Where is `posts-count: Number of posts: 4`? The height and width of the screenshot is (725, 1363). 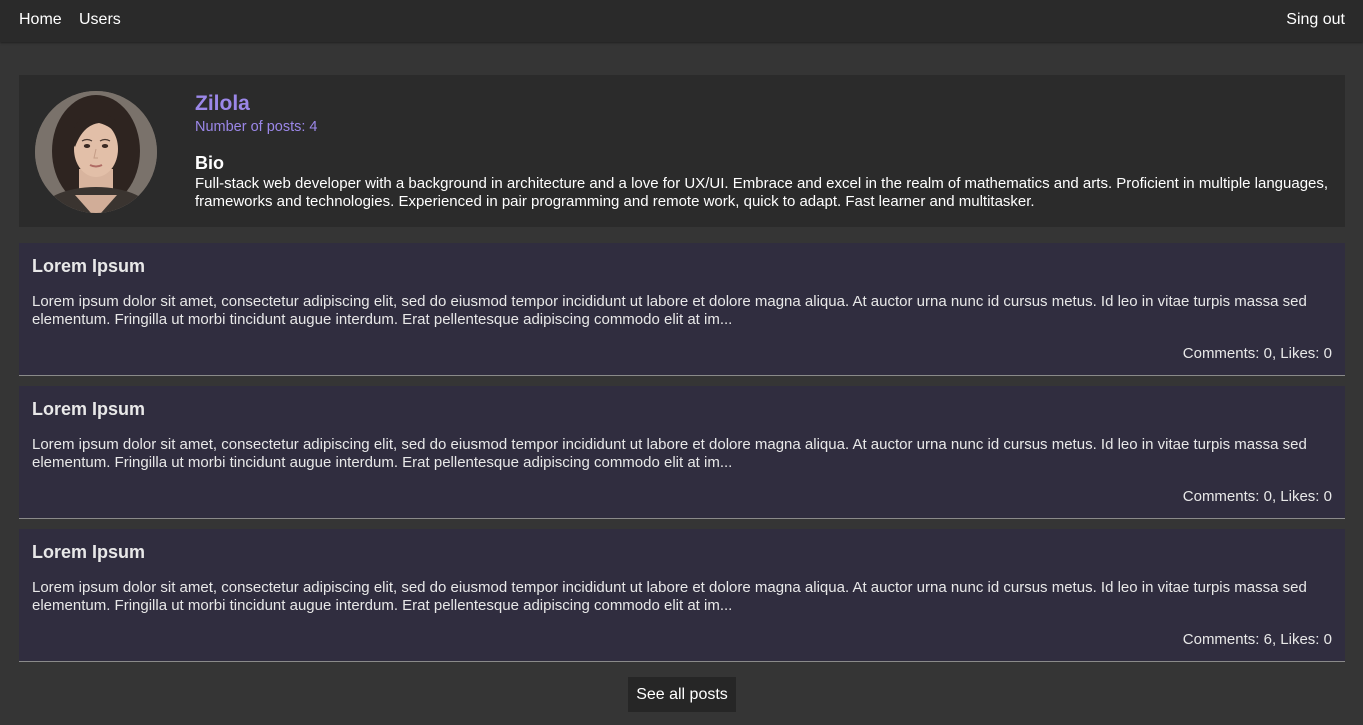 posts-count: Number of posts: 4 is located at coordinates (256, 127).